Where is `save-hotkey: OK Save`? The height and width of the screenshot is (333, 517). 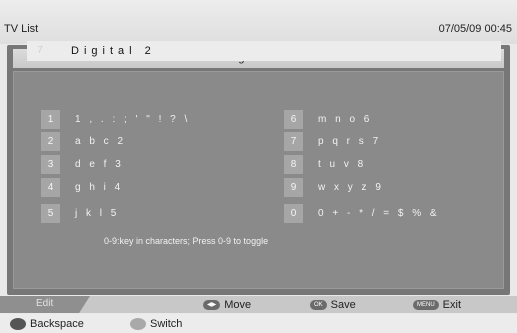
save-hotkey: OK Save is located at coordinates (333, 304).